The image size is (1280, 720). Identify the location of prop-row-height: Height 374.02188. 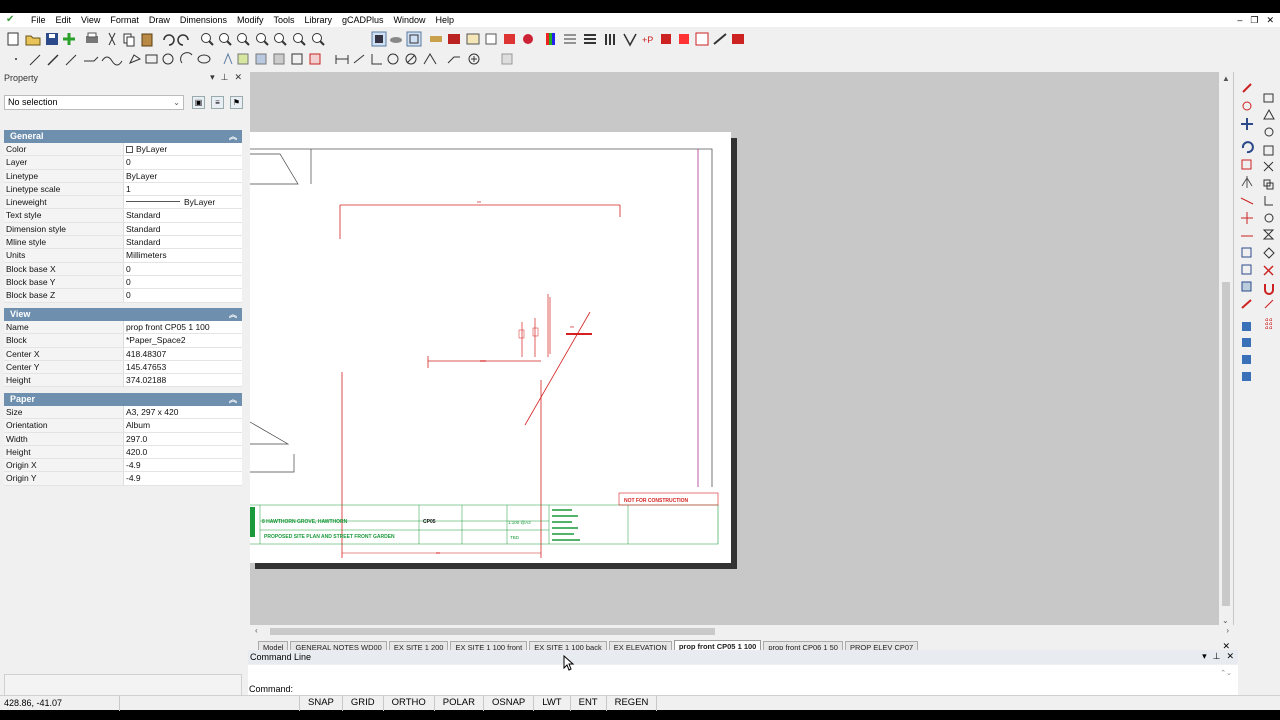
(123, 381).